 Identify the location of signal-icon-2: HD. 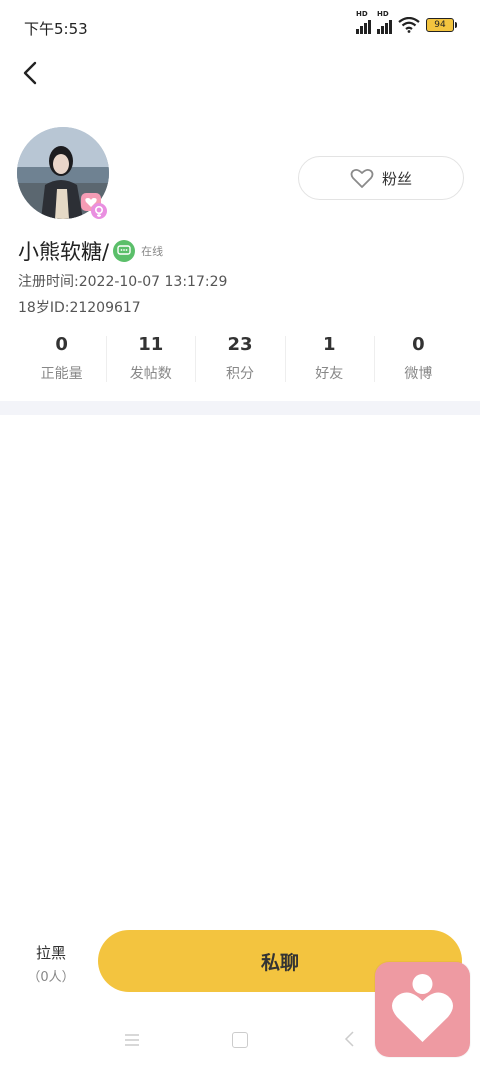
(384, 22).